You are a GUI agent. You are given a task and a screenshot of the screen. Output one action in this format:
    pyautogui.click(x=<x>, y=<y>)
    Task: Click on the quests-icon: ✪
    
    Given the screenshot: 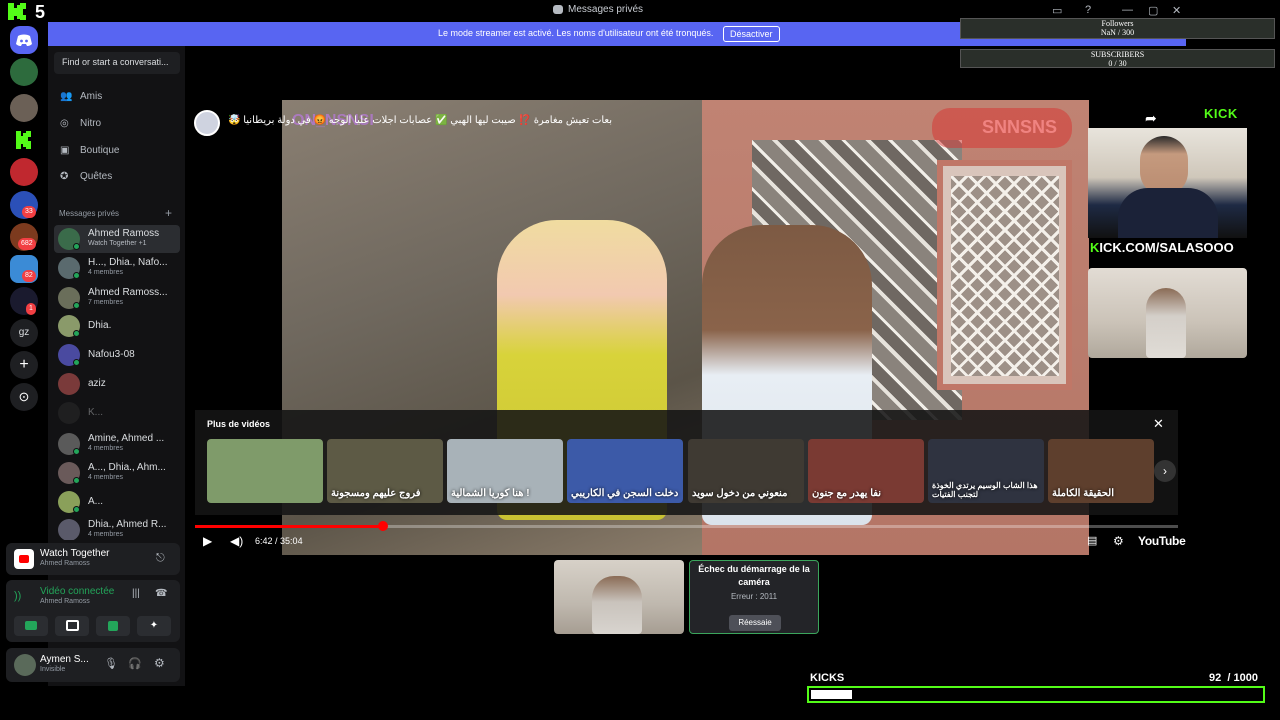 What is the action you would take?
    pyautogui.click(x=64, y=177)
    